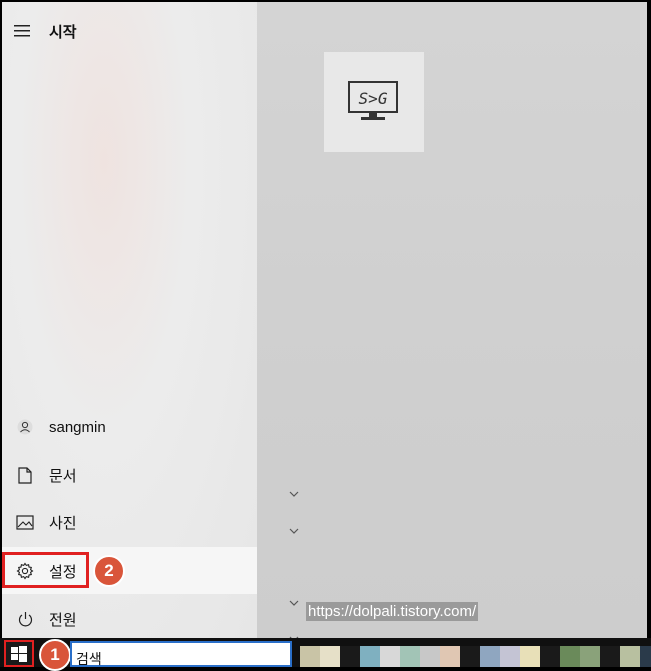 The width and height of the screenshot is (651, 671). Describe the element at coordinates (25, 427) in the screenshot. I see `user-icon` at that location.